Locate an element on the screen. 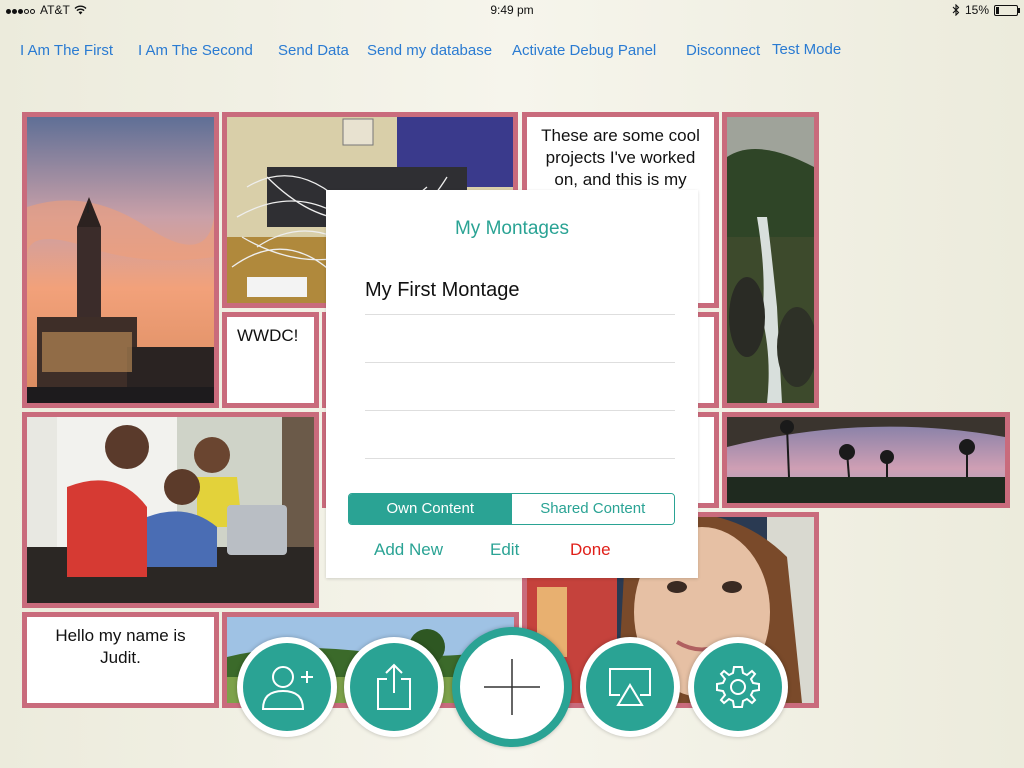 This screenshot has height=768, width=1024. nav-link-i-am-the-first: I Am The First is located at coordinates (66, 50).